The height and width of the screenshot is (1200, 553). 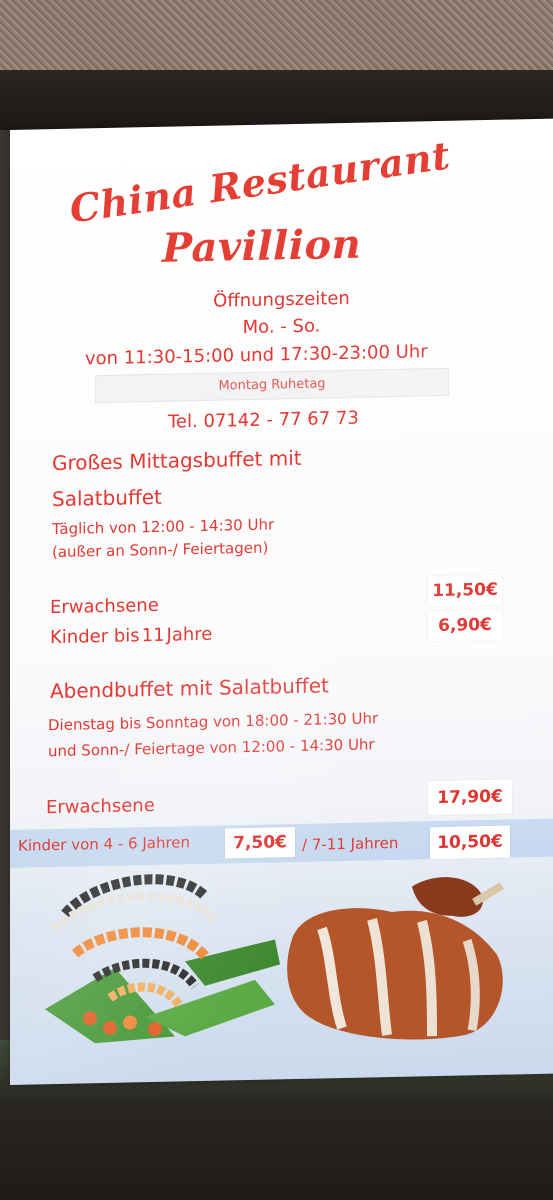 I want to click on dinner-adults-label: Erwachsene, so click(x=100, y=806).